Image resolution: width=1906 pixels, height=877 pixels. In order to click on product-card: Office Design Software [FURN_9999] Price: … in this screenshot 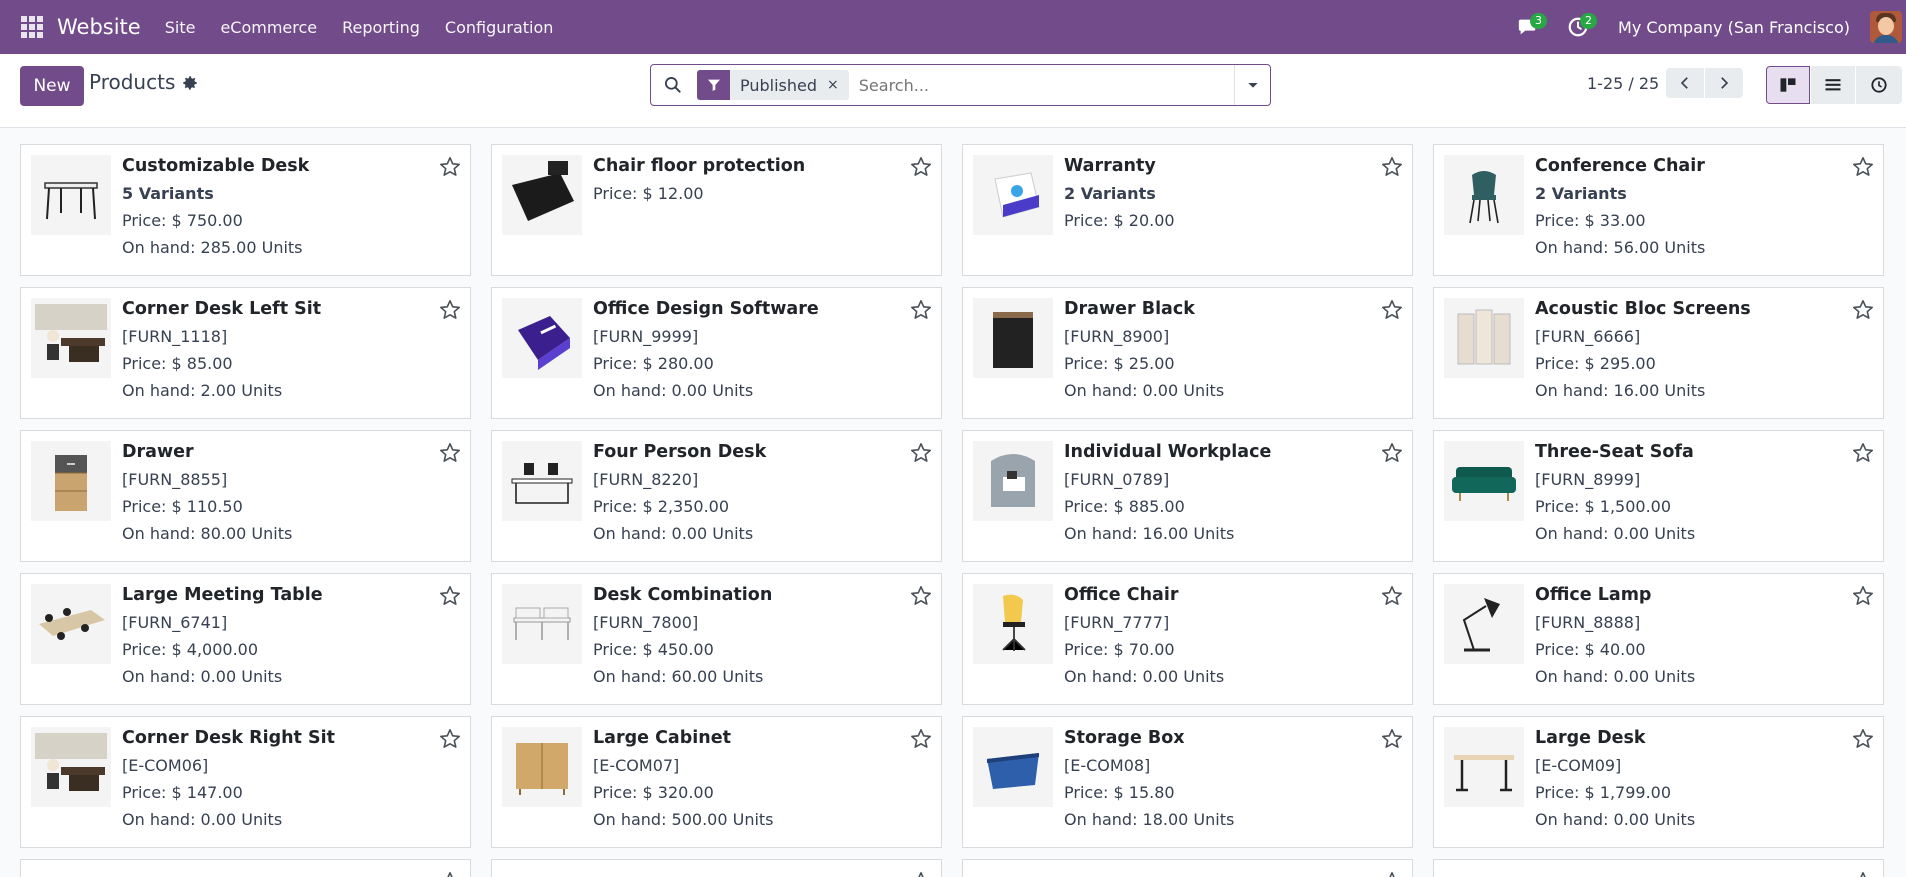, I will do `click(716, 353)`.